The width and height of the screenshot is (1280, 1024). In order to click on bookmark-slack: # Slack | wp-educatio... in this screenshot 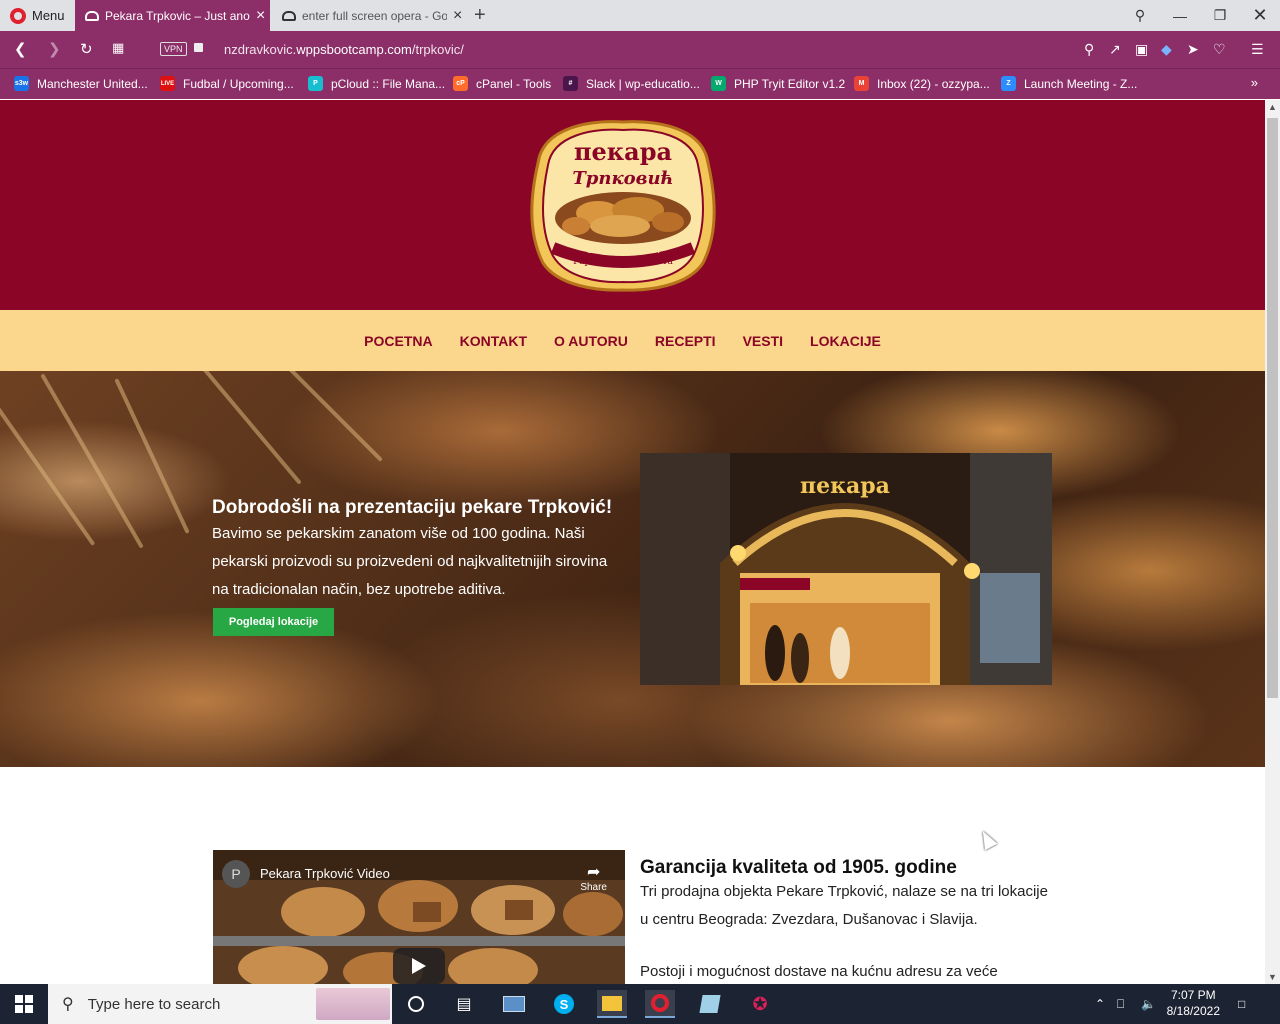, I will do `click(631, 83)`.